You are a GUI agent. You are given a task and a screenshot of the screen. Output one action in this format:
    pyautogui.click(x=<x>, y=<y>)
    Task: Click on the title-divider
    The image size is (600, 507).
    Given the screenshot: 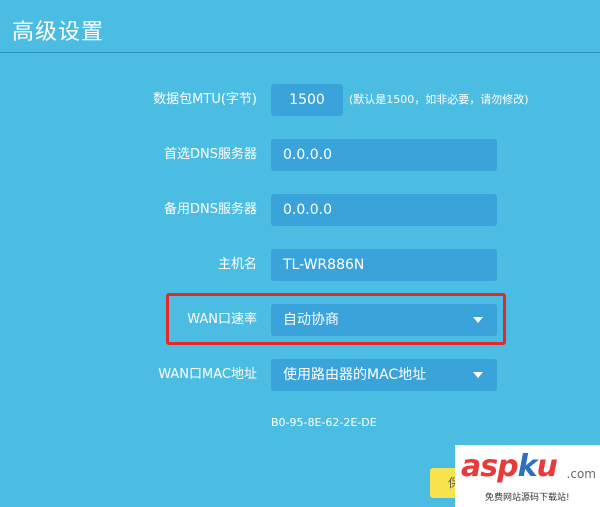 What is the action you would take?
    pyautogui.click(x=300, y=52)
    